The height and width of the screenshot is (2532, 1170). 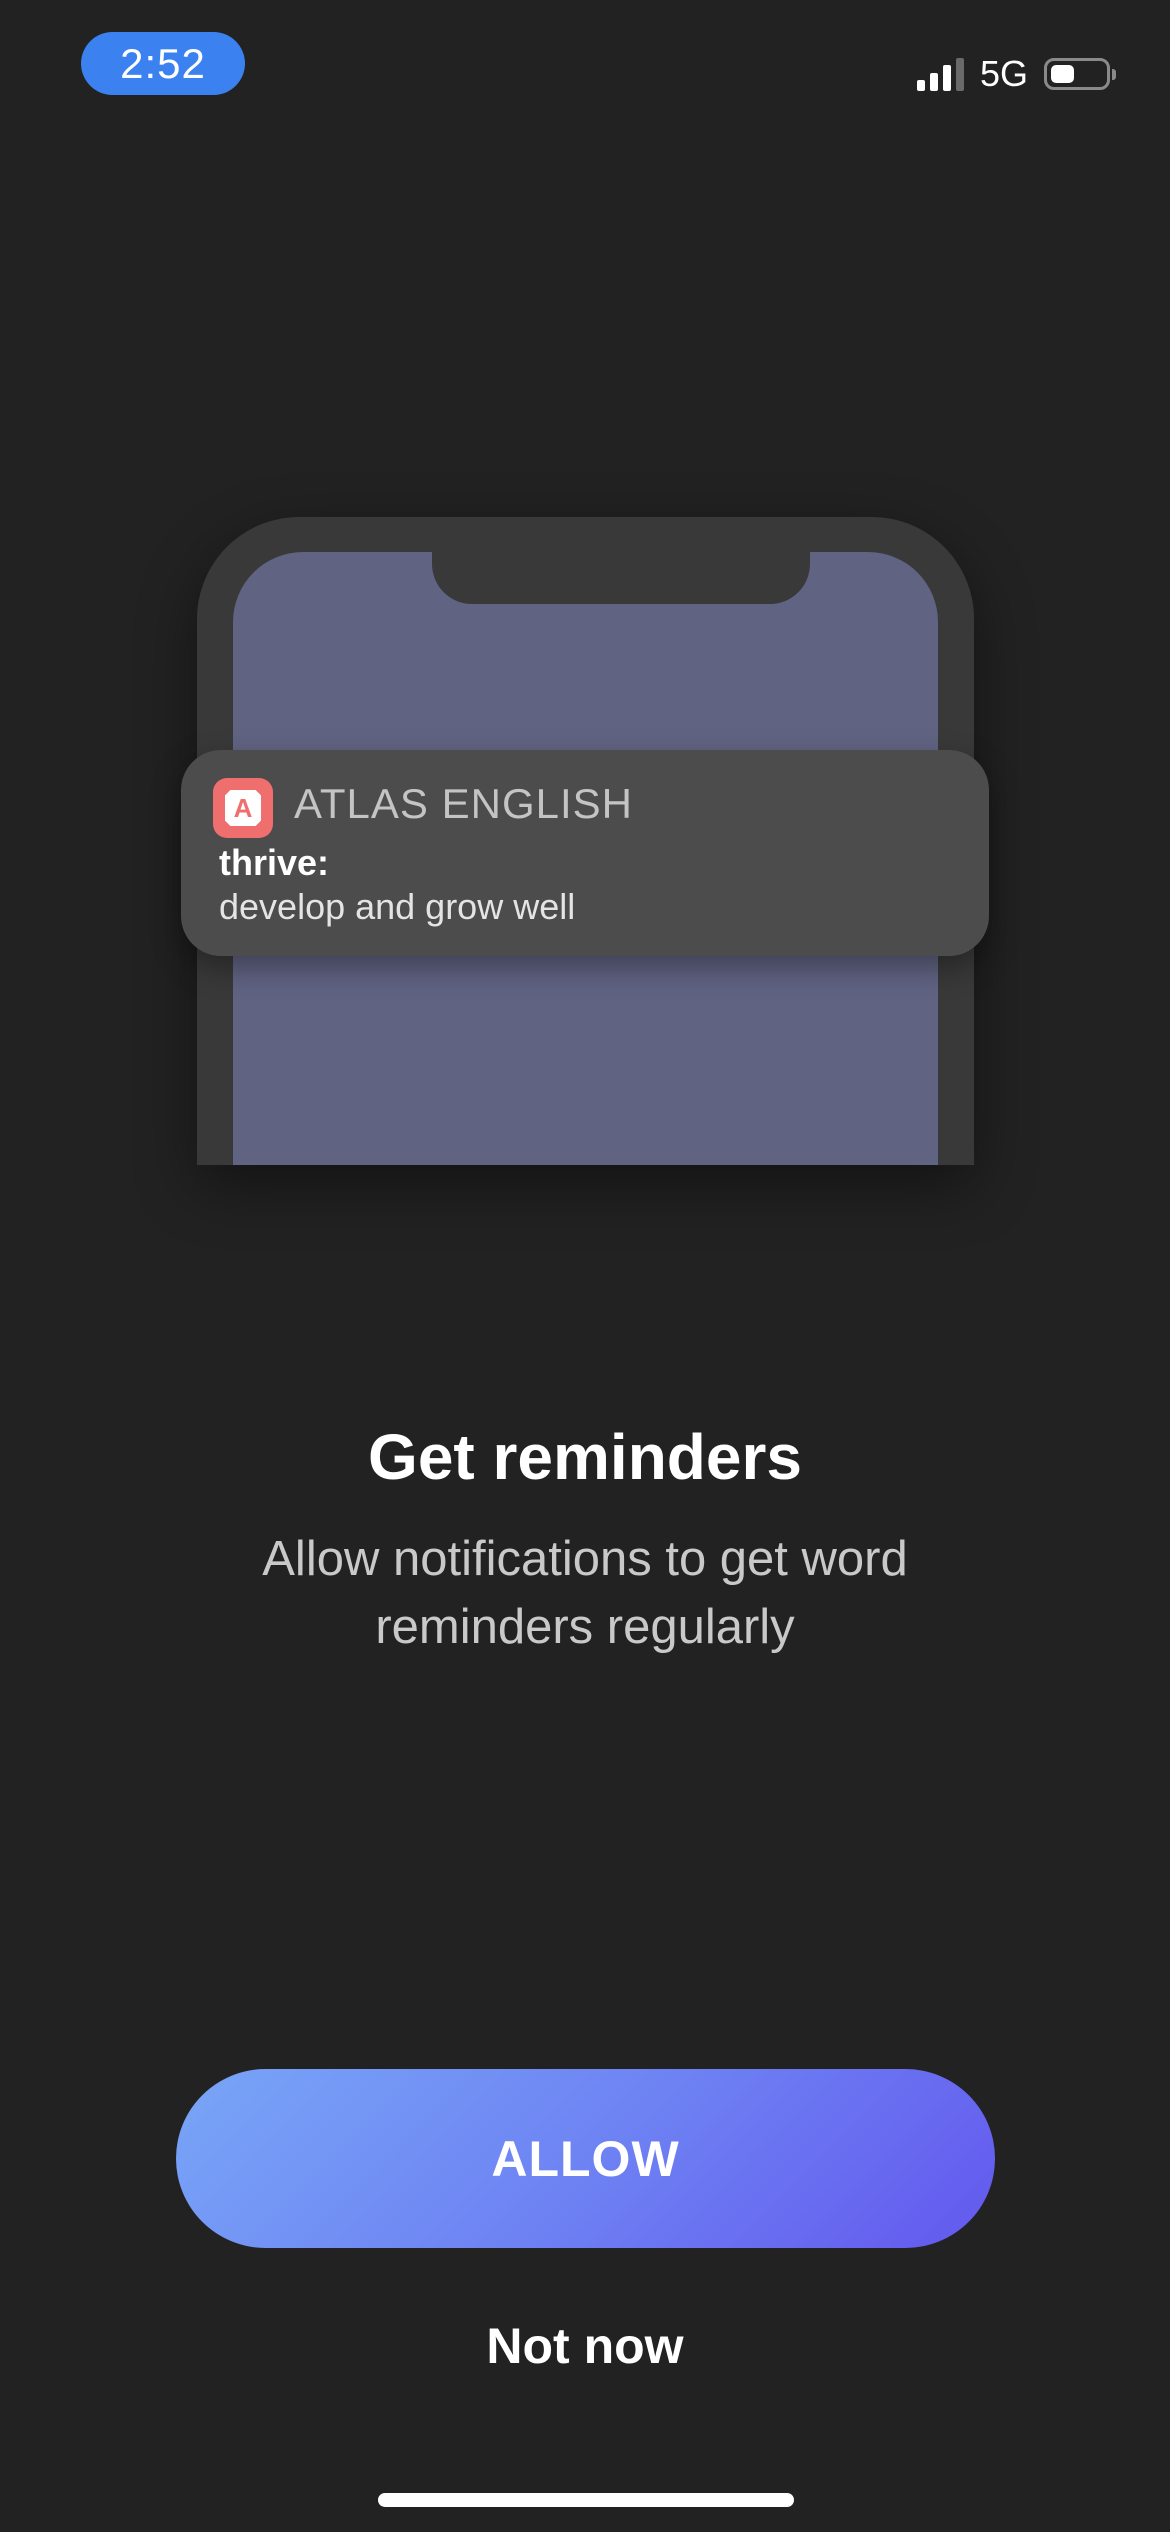 I want to click on page-title: Get reminders, so click(x=585, y=1457).